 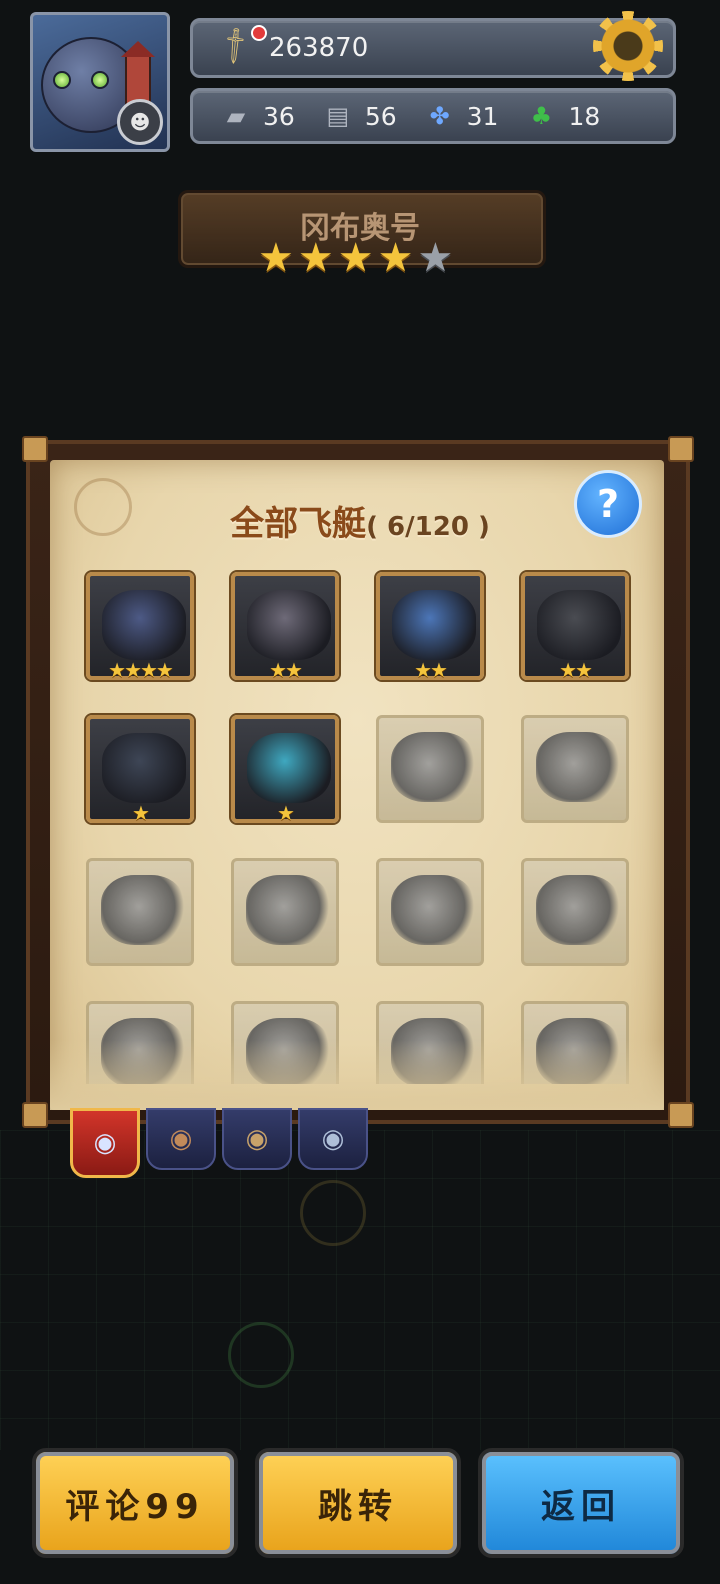 What do you see at coordinates (482, 116) in the screenshot?
I see `resource-propeller-value: 31` at bounding box center [482, 116].